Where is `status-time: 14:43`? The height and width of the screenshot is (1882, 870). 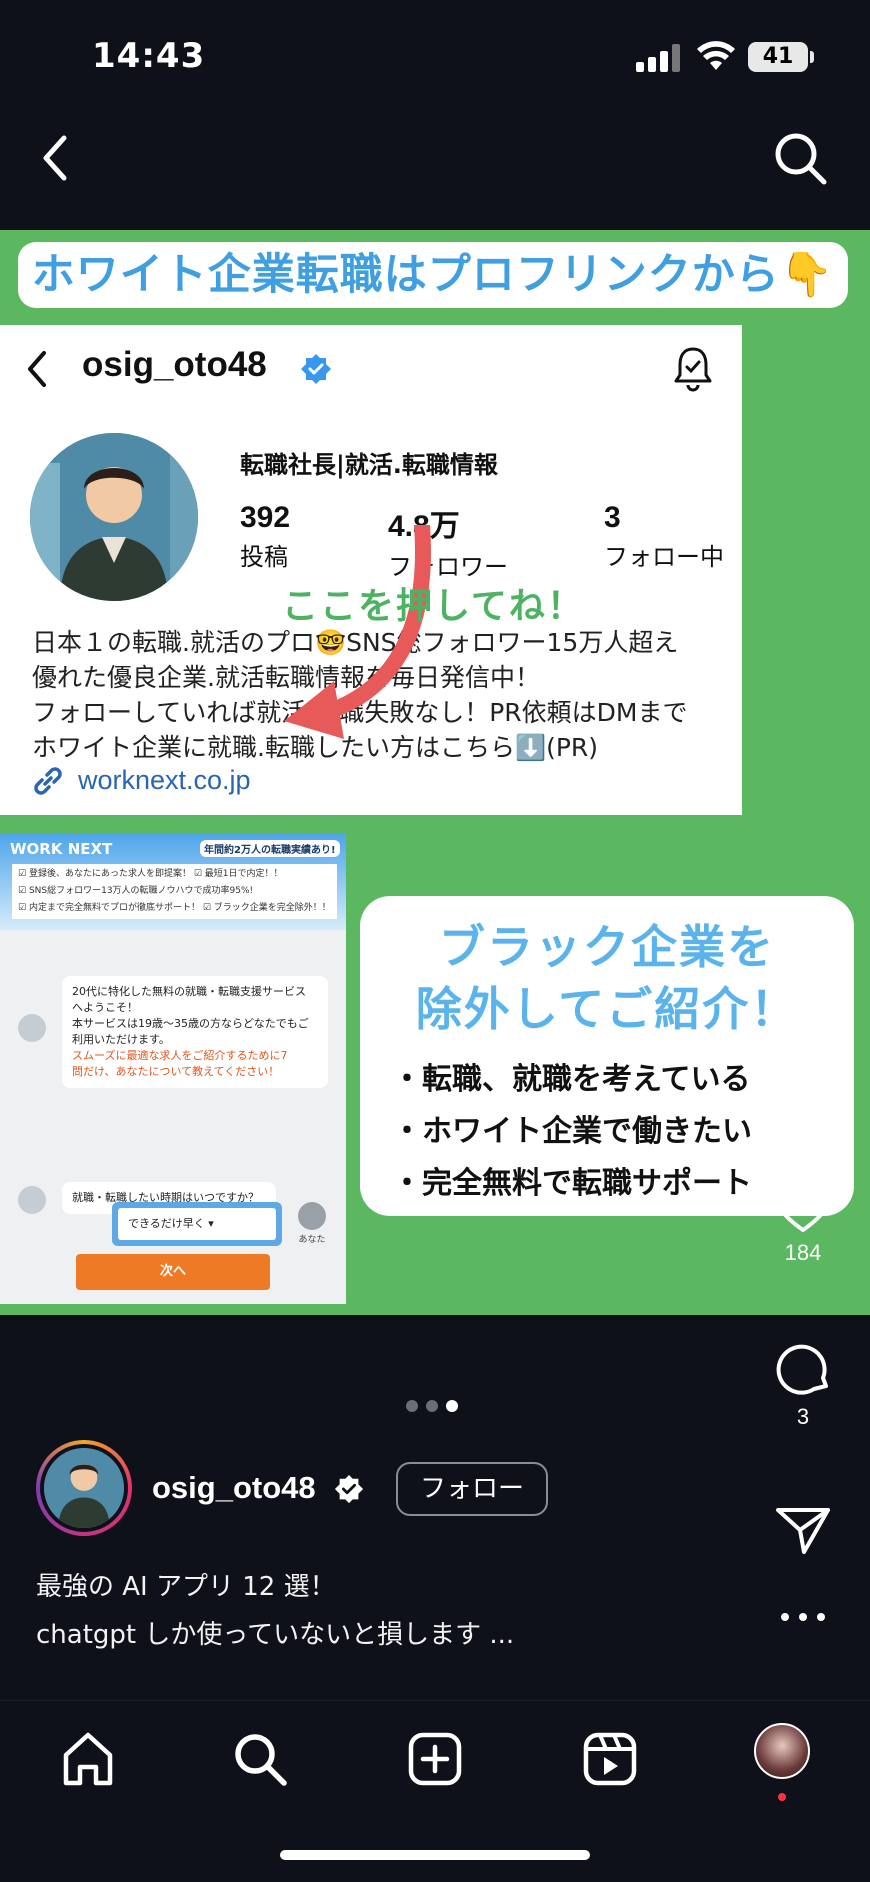 status-time: 14:43 is located at coordinates (149, 56).